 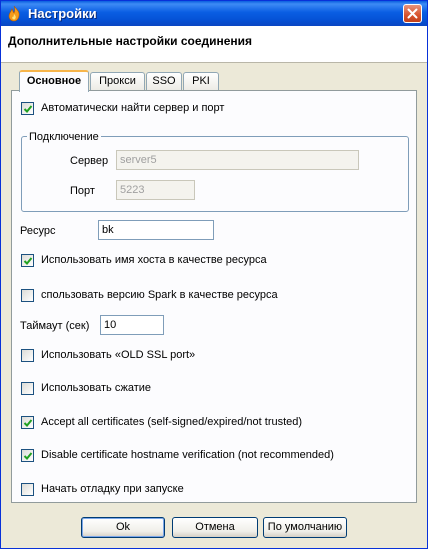 What do you see at coordinates (123, 527) in the screenshot?
I see `ok-button: Ok` at bounding box center [123, 527].